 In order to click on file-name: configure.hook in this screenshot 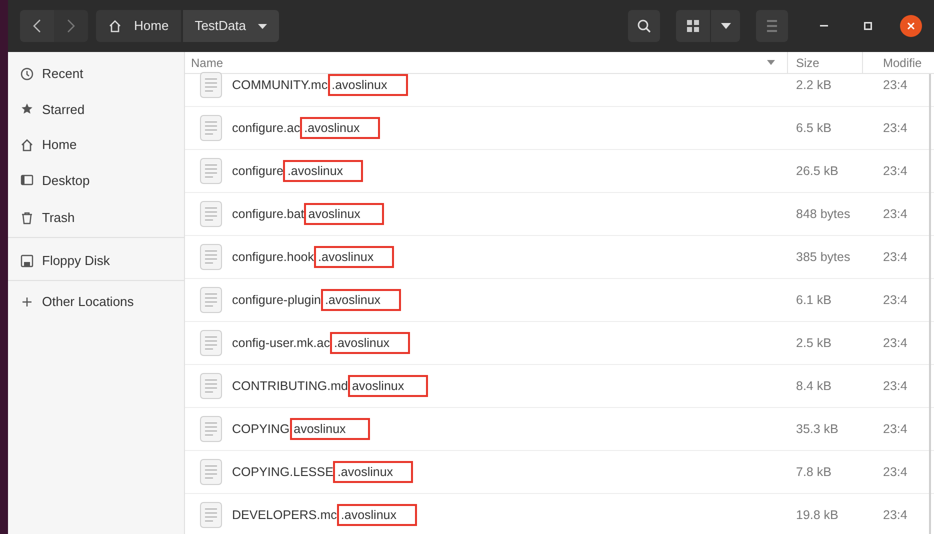, I will do `click(273, 257)`.